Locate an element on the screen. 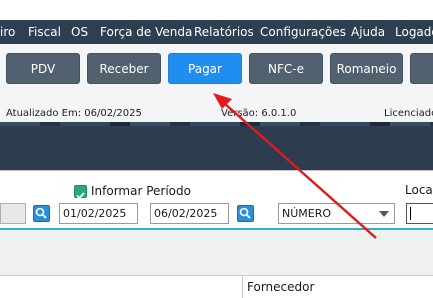  column-header-fornecedor: Fornecedor is located at coordinates (280, 287).